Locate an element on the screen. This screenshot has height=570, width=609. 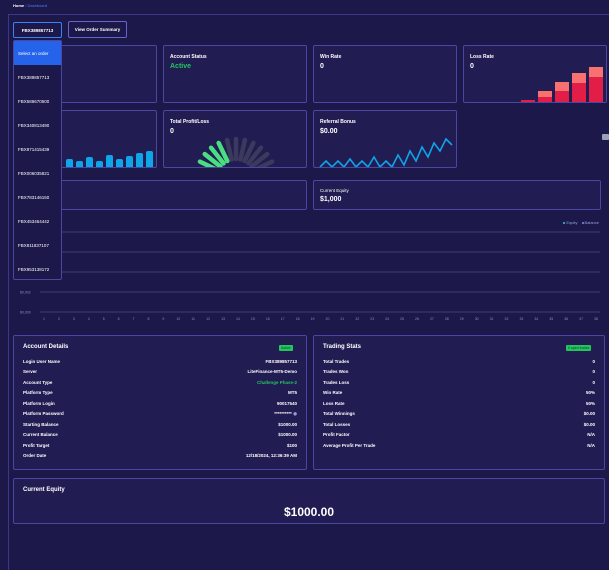
account-detail-label: Profit Target is located at coordinates (36, 445).